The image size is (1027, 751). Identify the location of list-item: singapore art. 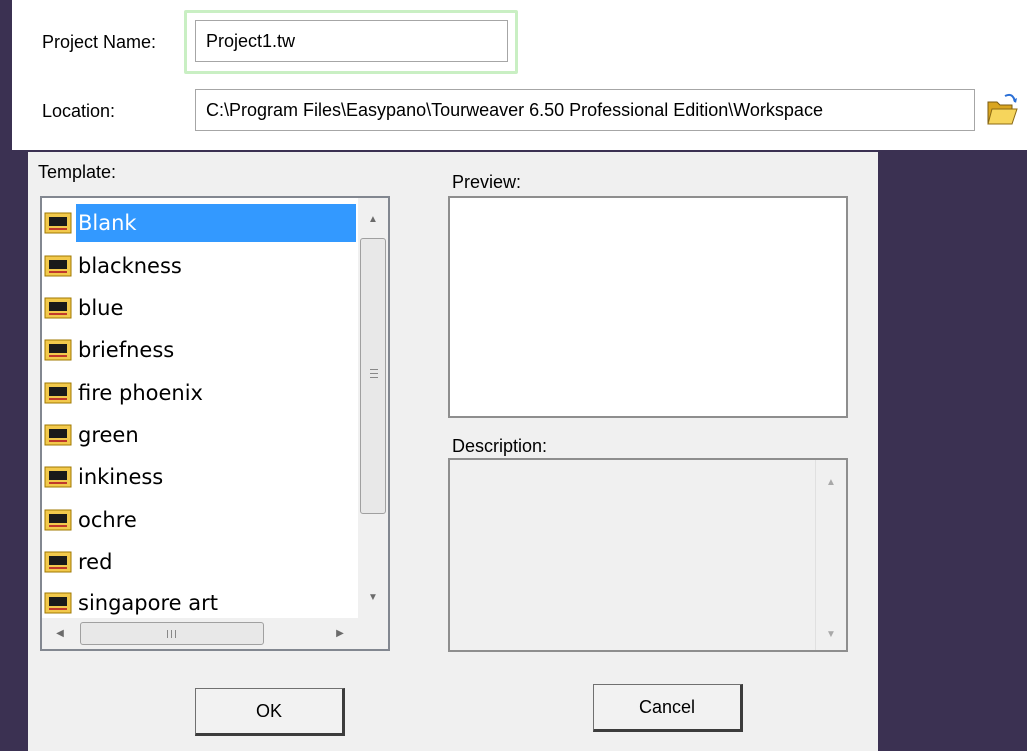
(132, 603).